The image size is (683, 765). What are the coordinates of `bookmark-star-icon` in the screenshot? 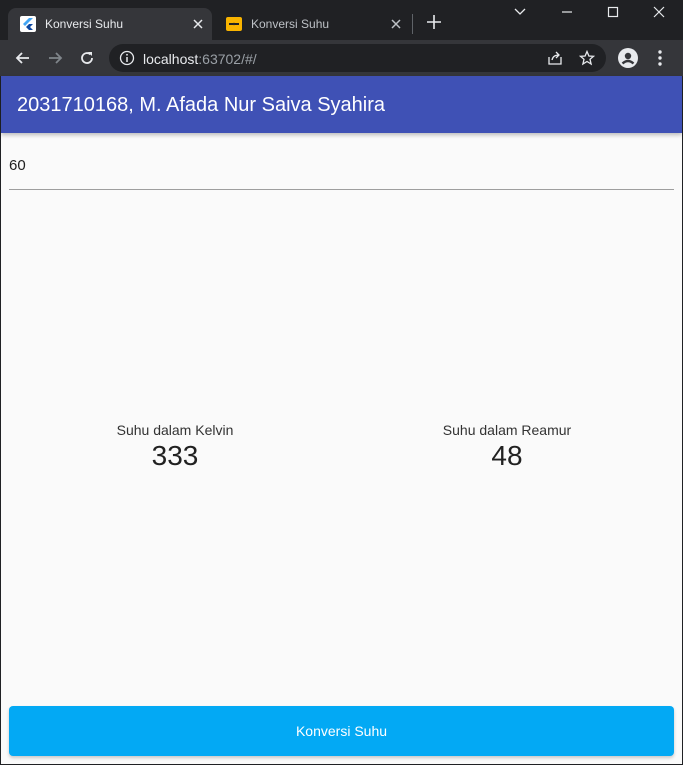 It's located at (587, 58).